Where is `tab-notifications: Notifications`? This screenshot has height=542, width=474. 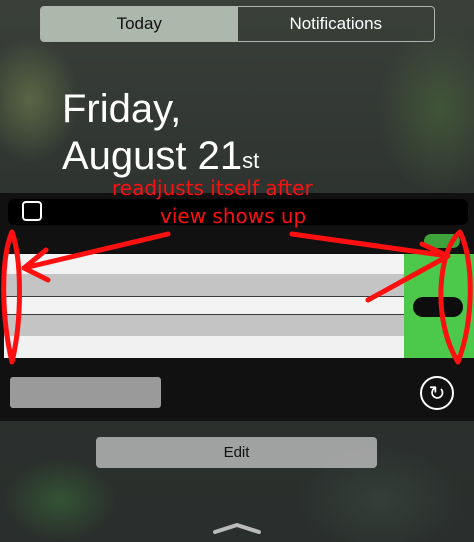 tab-notifications: Notifications is located at coordinates (336, 24).